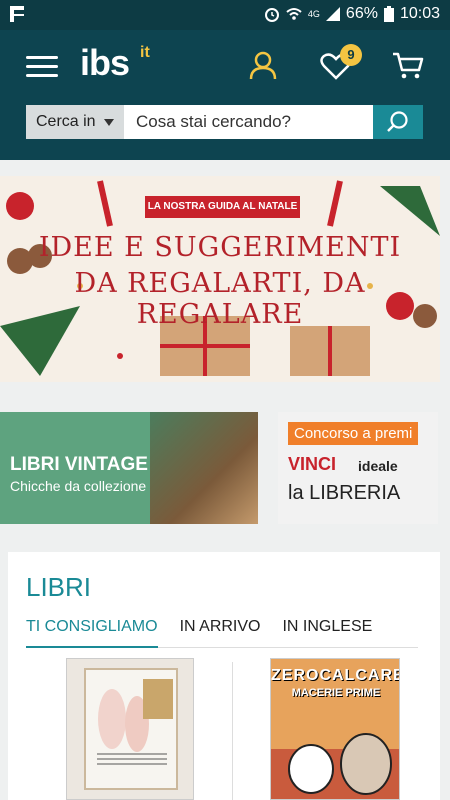 This screenshot has height=800, width=450. What do you see at coordinates (351, 55) in the screenshot?
I see `wishlist-badge: 9` at bounding box center [351, 55].